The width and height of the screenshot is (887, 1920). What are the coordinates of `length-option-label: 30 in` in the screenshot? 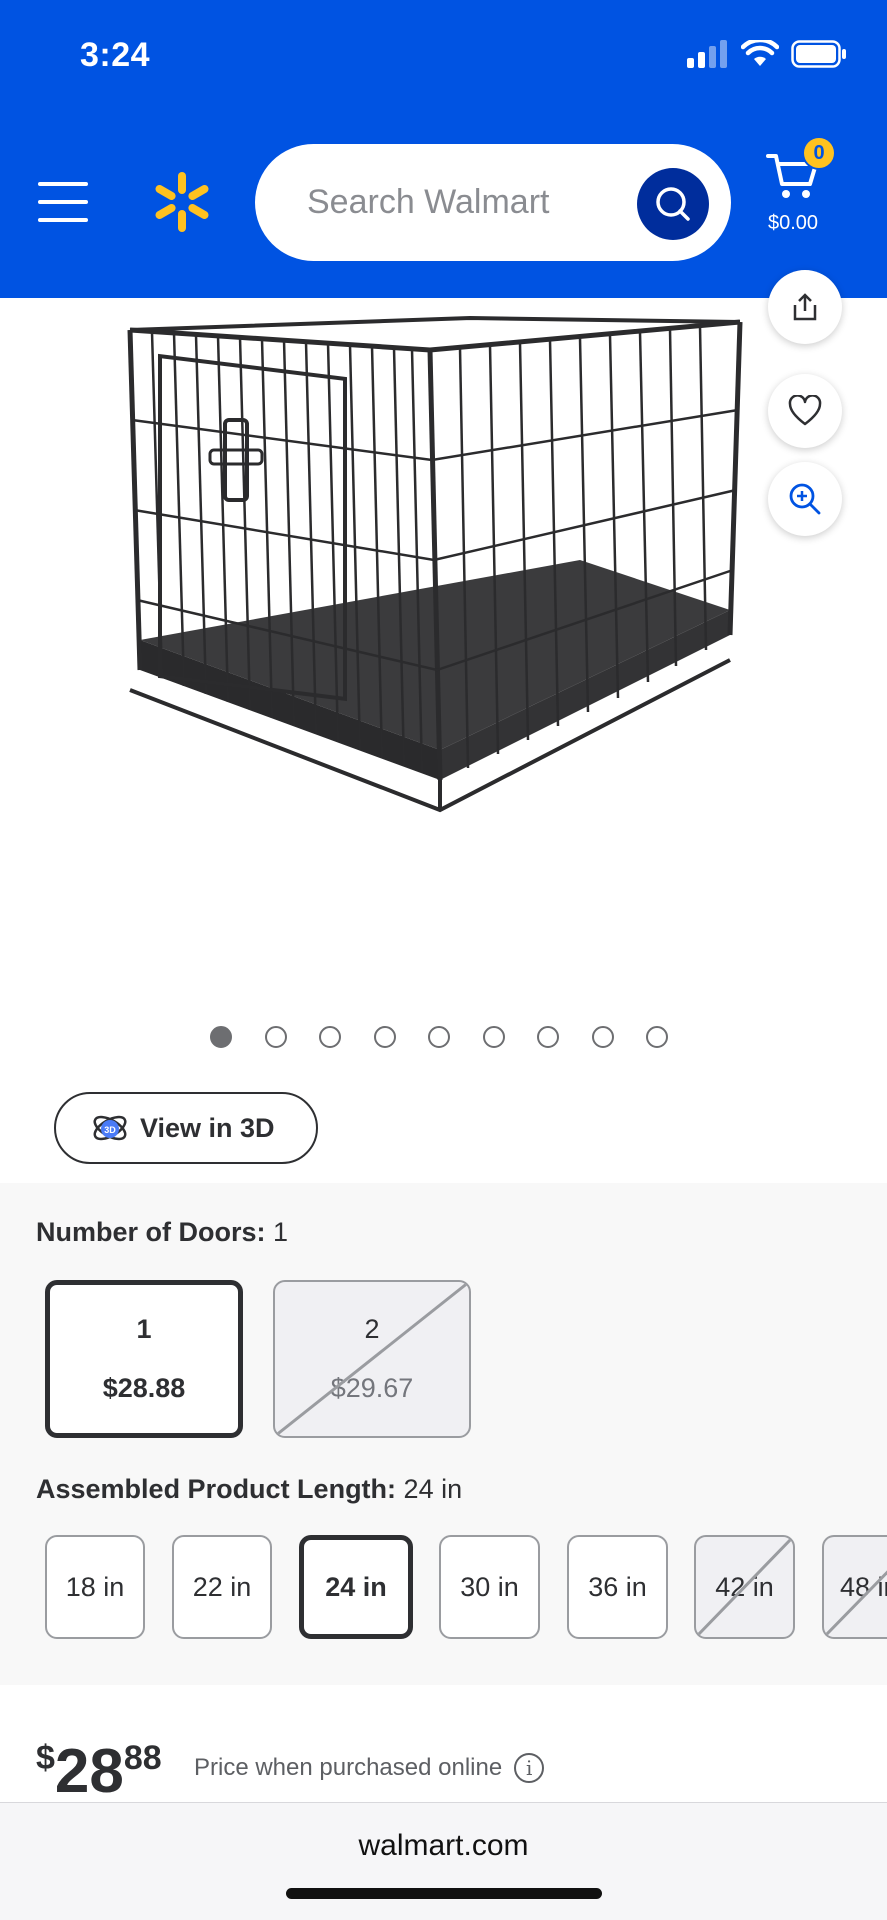 It's located at (489, 1586).